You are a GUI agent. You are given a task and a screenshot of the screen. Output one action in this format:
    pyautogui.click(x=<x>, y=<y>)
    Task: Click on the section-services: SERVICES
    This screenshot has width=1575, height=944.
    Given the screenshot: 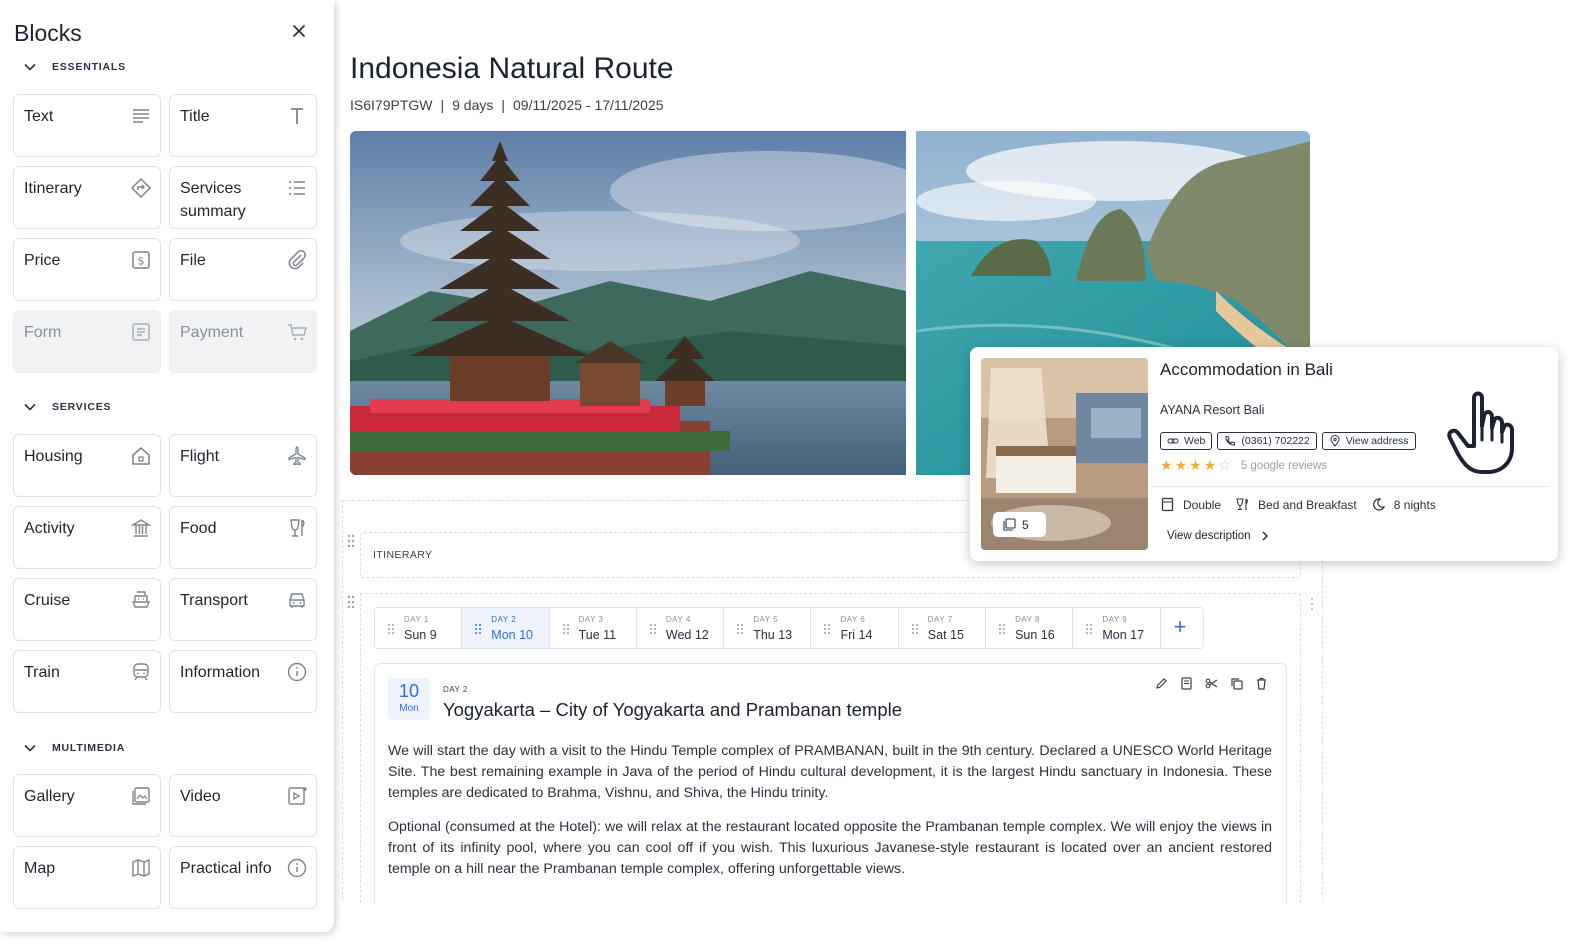 What is the action you would take?
    pyautogui.click(x=66, y=407)
    